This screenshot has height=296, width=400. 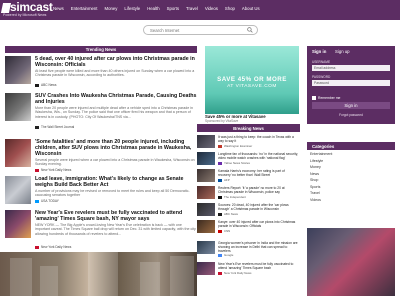 I want to click on remember-me-checkbox, so click(x=314, y=98).